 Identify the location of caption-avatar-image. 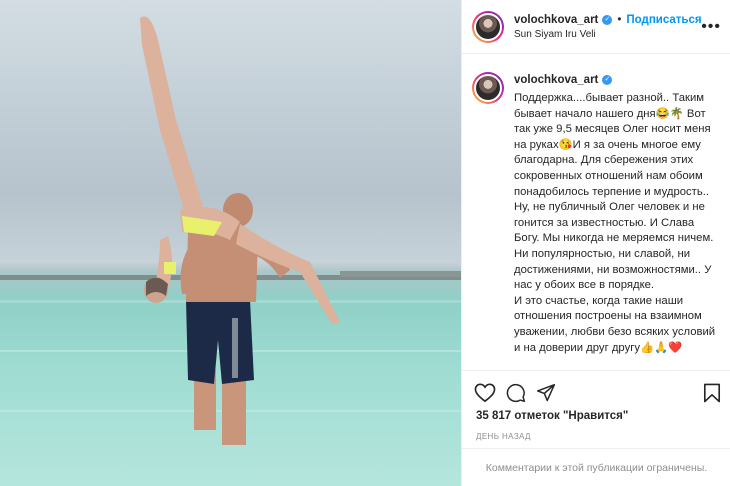
(488, 88).